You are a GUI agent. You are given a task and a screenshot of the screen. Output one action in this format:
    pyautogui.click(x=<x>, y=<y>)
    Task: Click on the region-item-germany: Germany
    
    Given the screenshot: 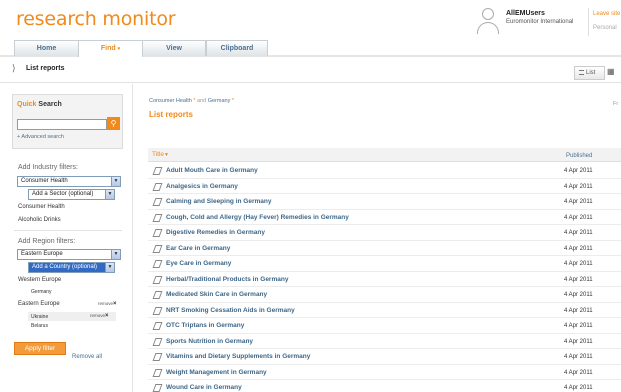 What is the action you would take?
    pyautogui.click(x=41, y=292)
    